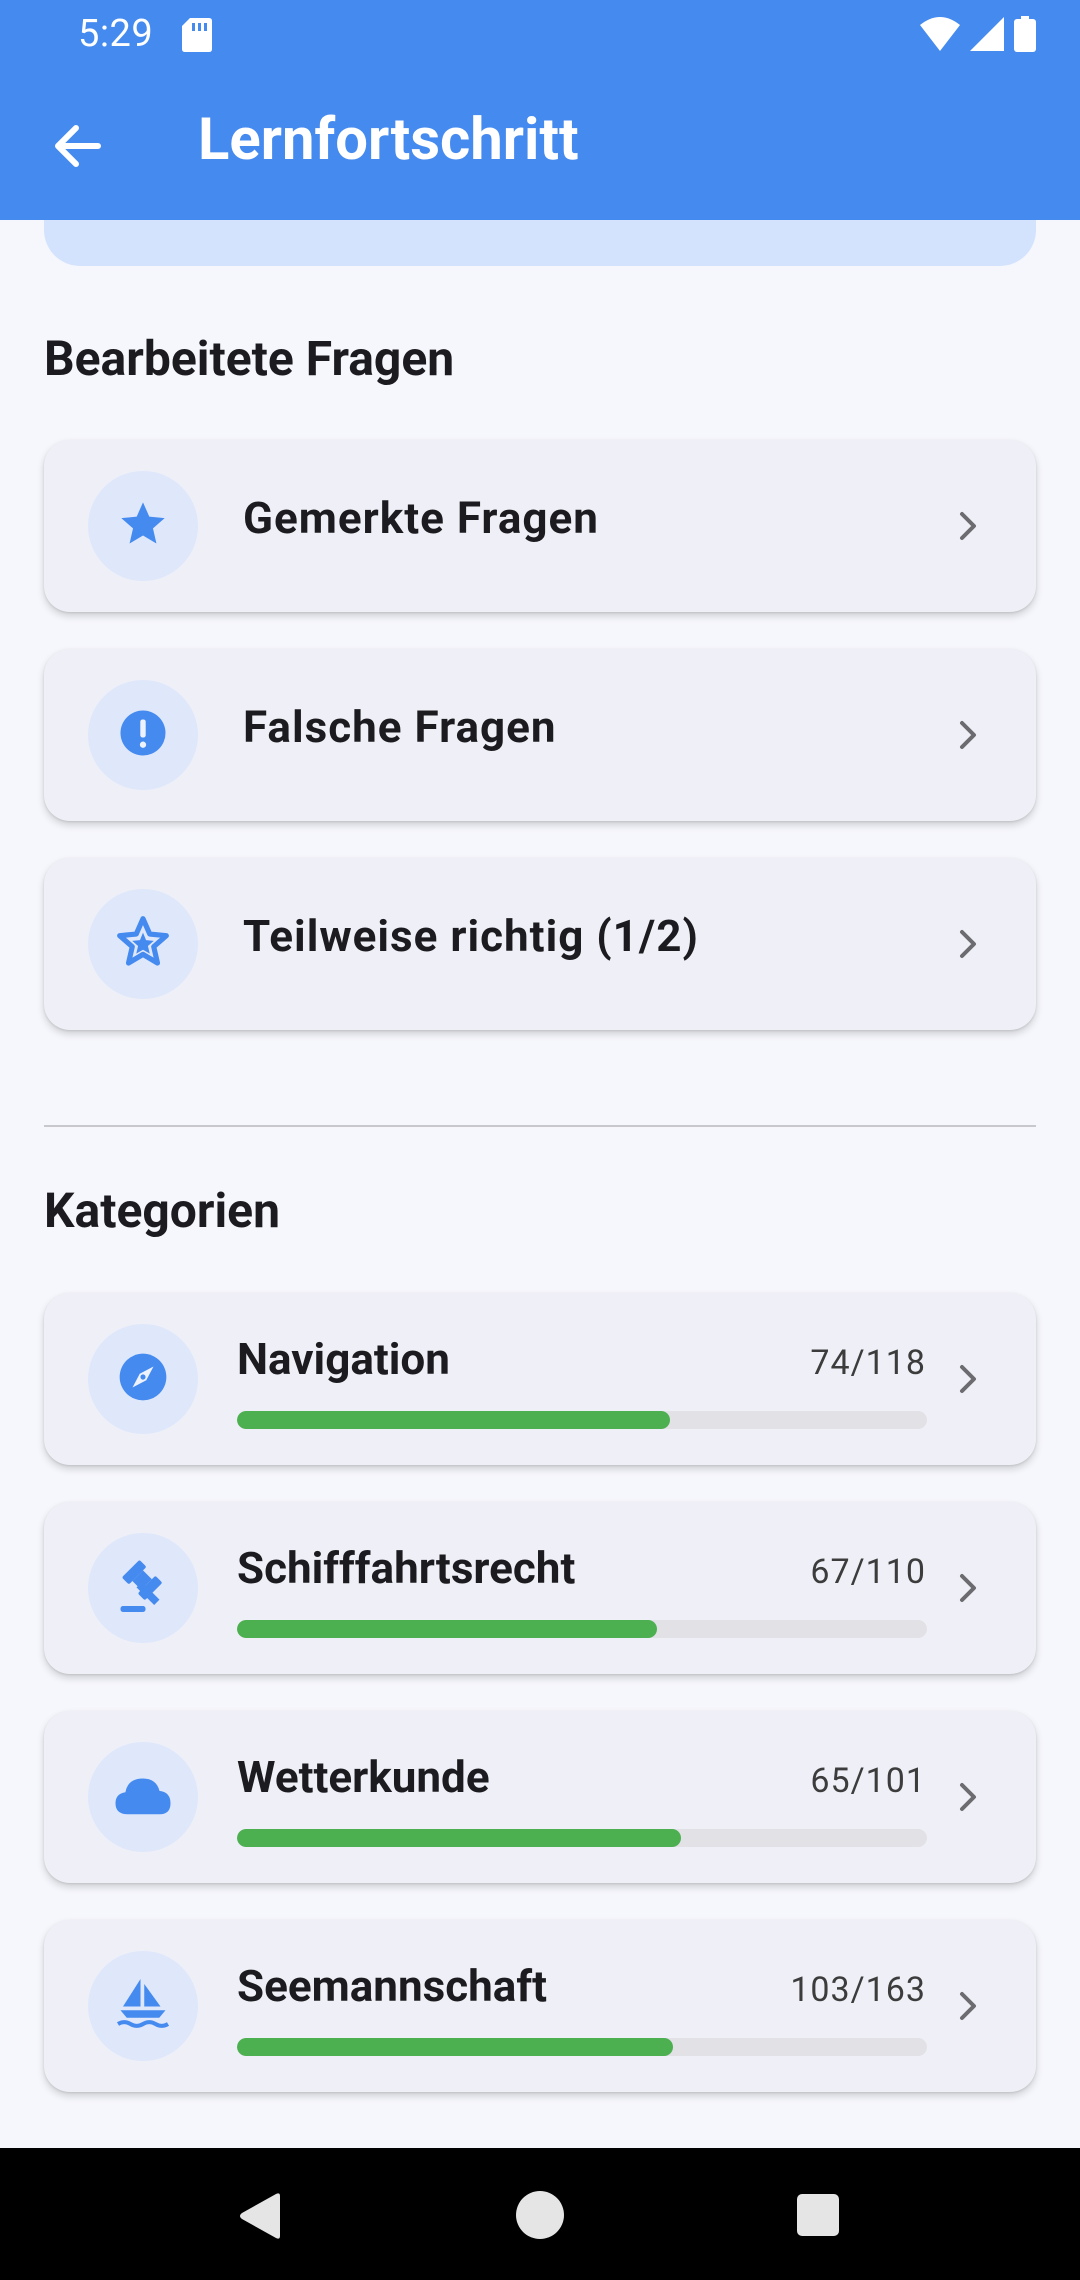 This screenshot has width=1080, height=2280. Describe the element at coordinates (143, 1588) in the screenshot. I see `gavel-icon` at that location.